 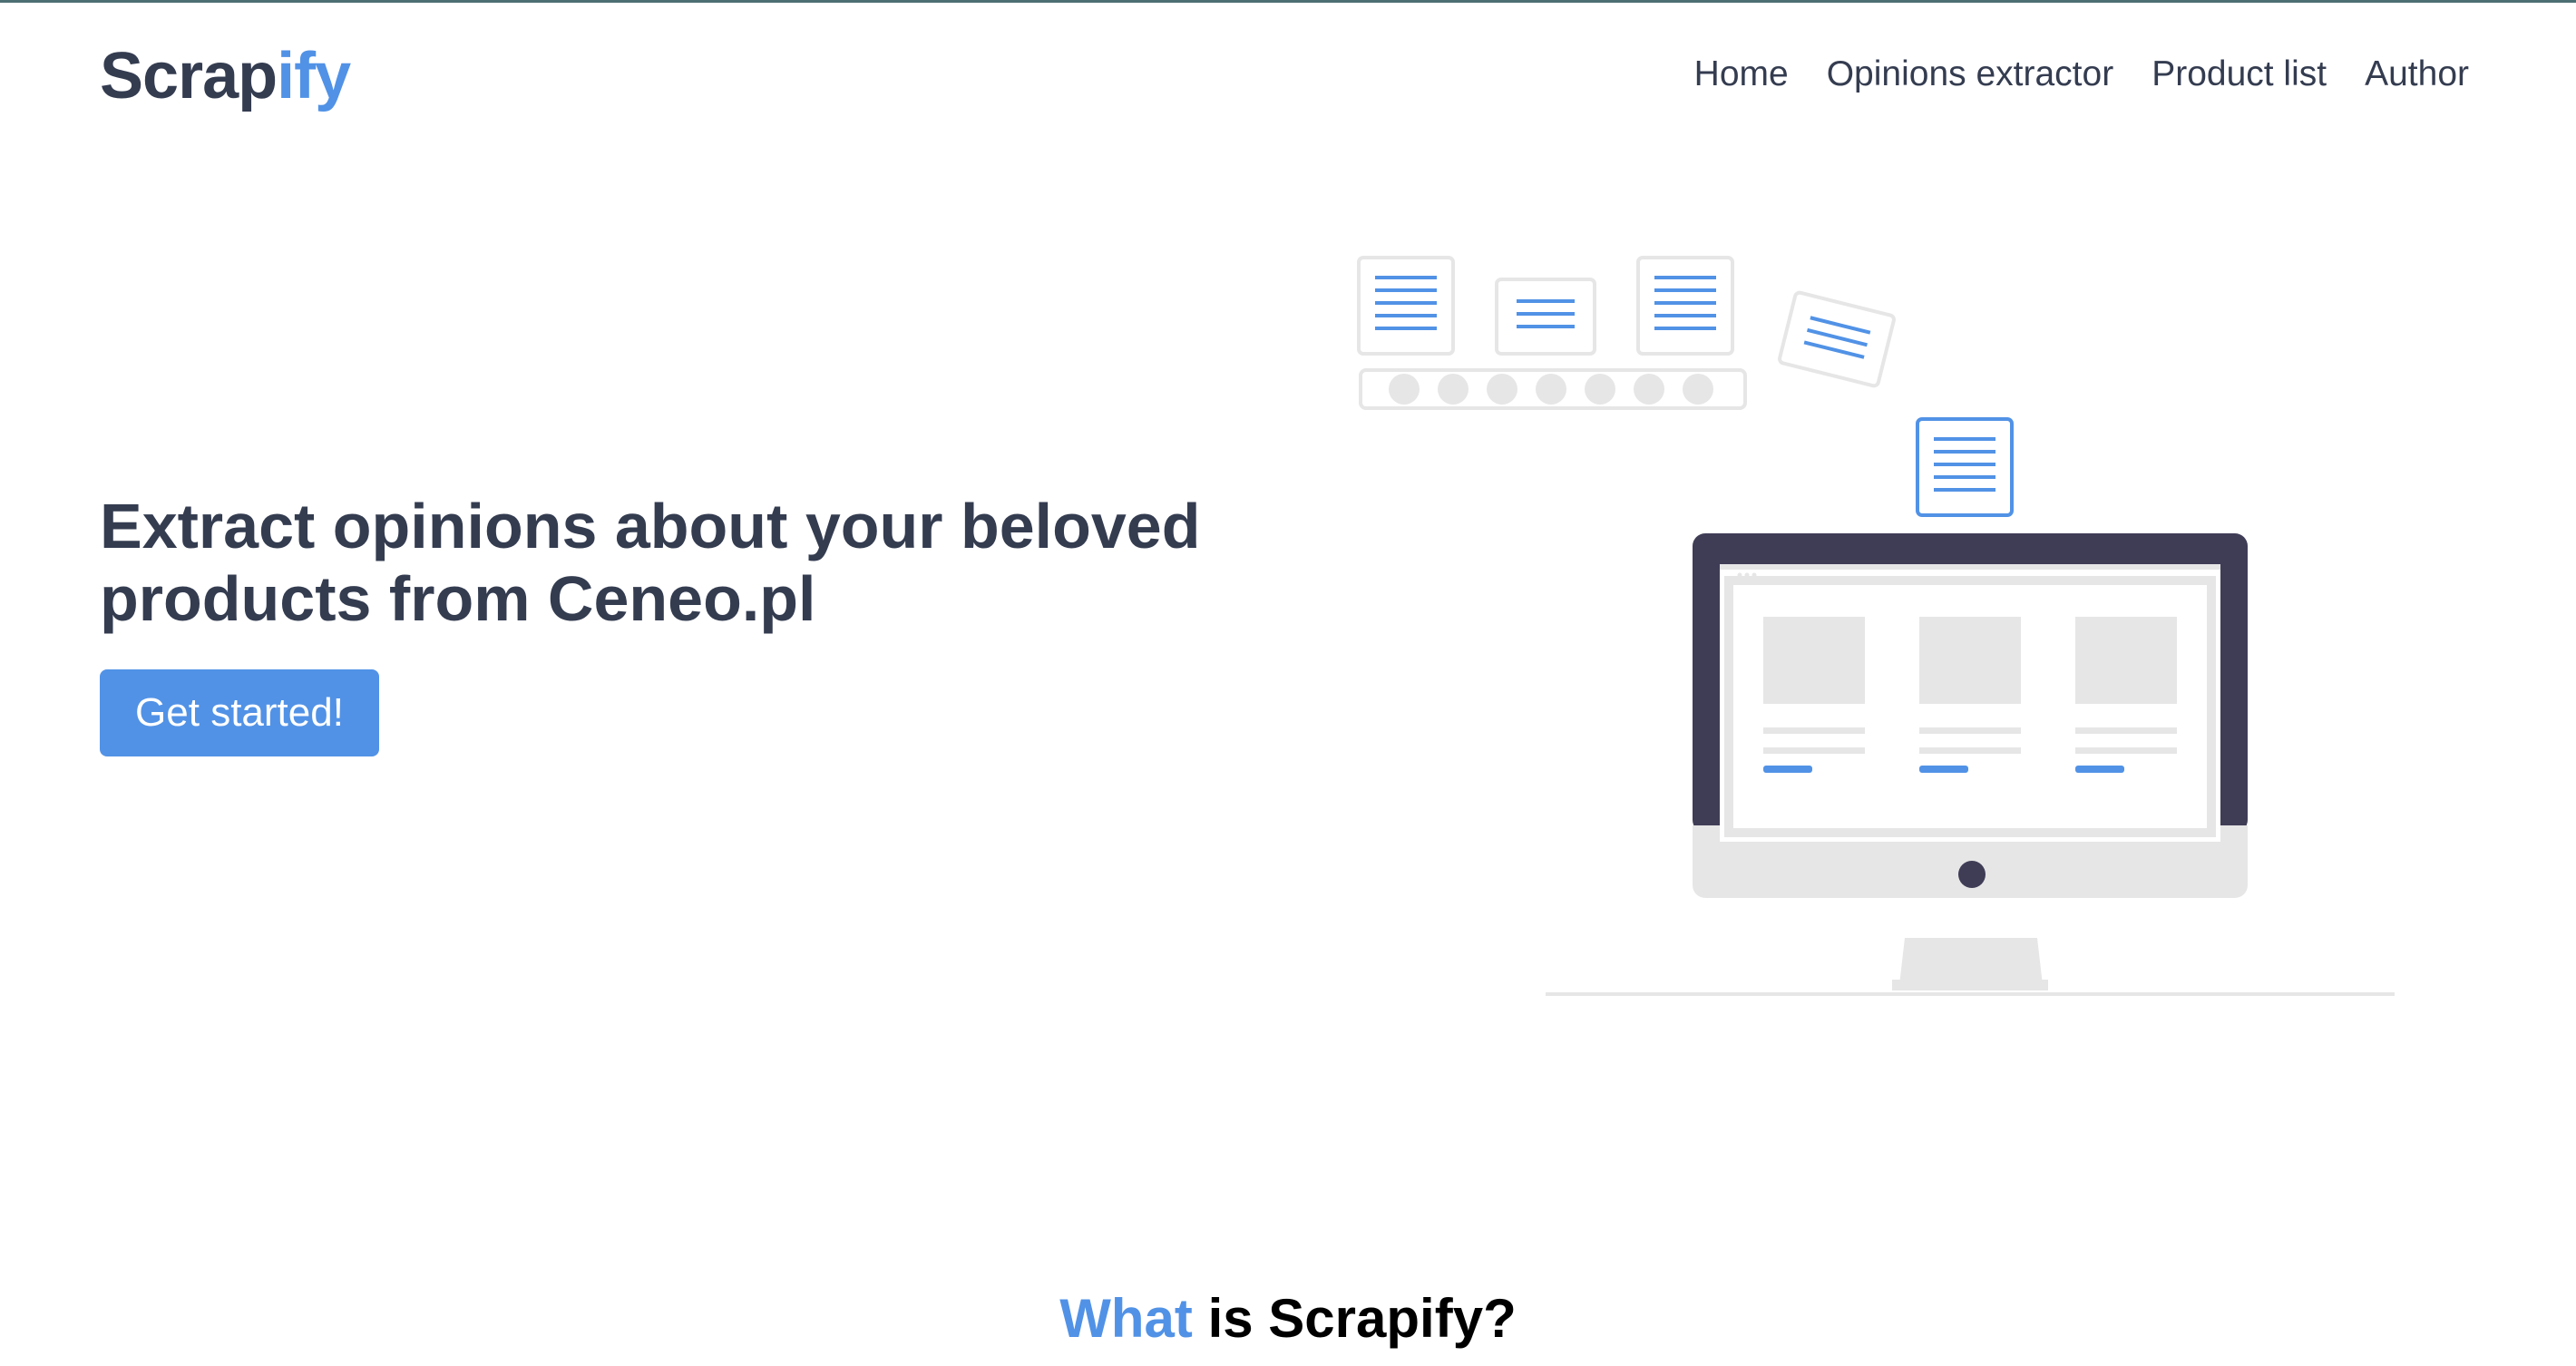 What do you see at coordinates (1965, 467) in the screenshot?
I see `incoming-document-icon` at bounding box center [1965, 467].